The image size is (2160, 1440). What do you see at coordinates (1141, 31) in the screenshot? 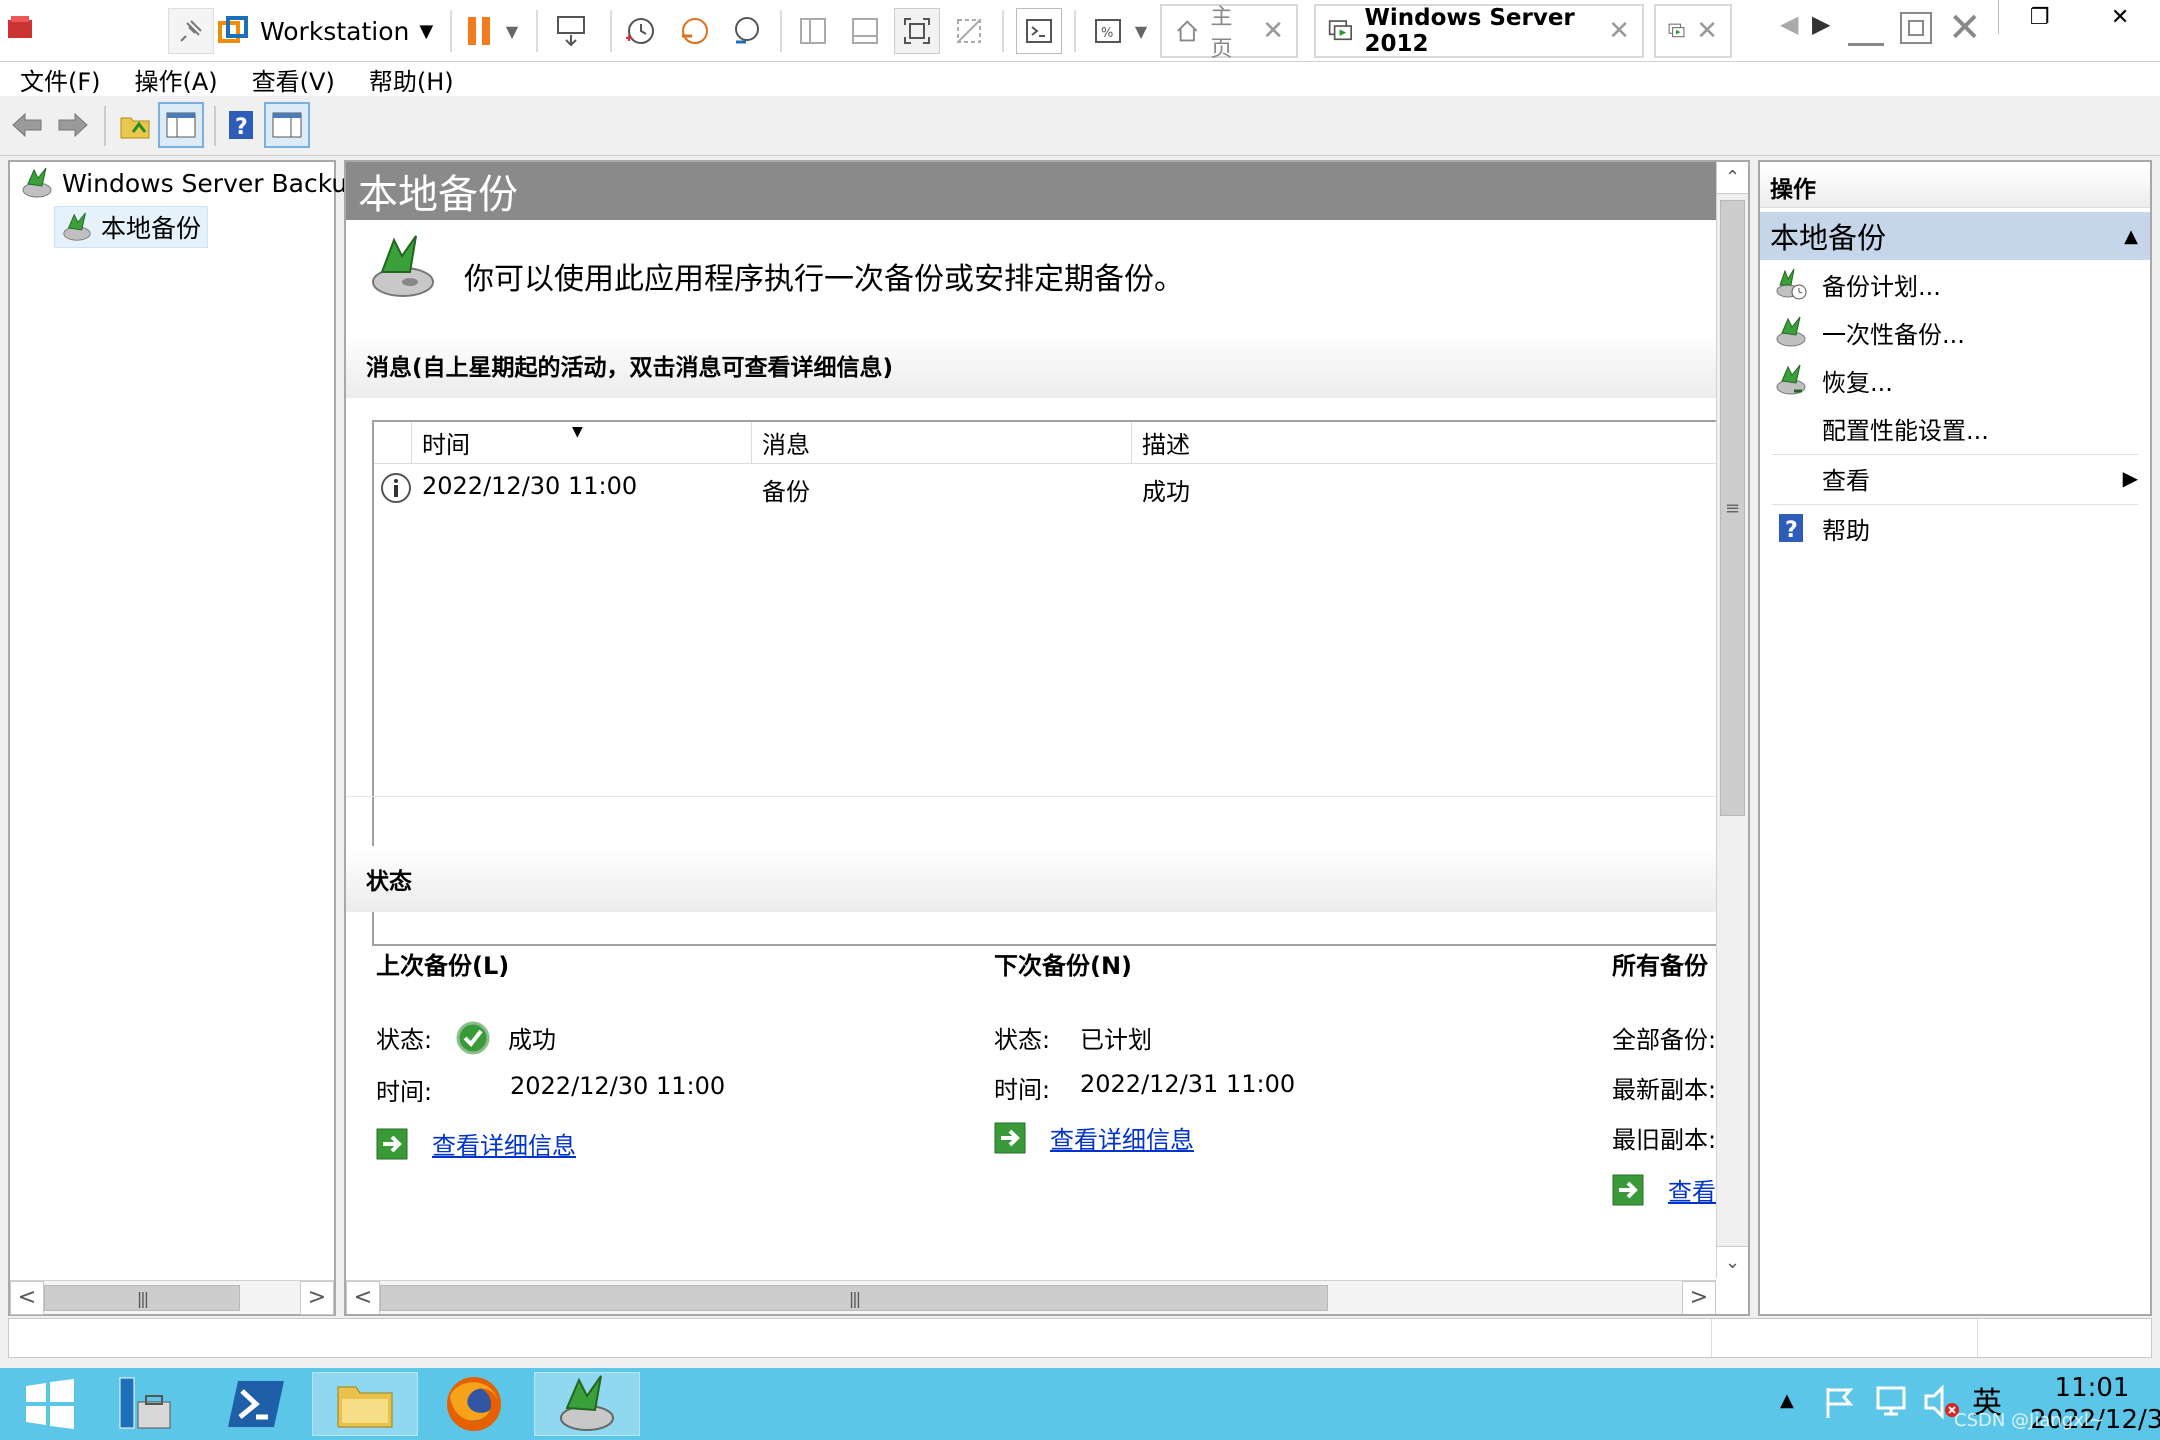
I see `stretch-dropdown-icon: ▼` at bounding box center [1141, 31].